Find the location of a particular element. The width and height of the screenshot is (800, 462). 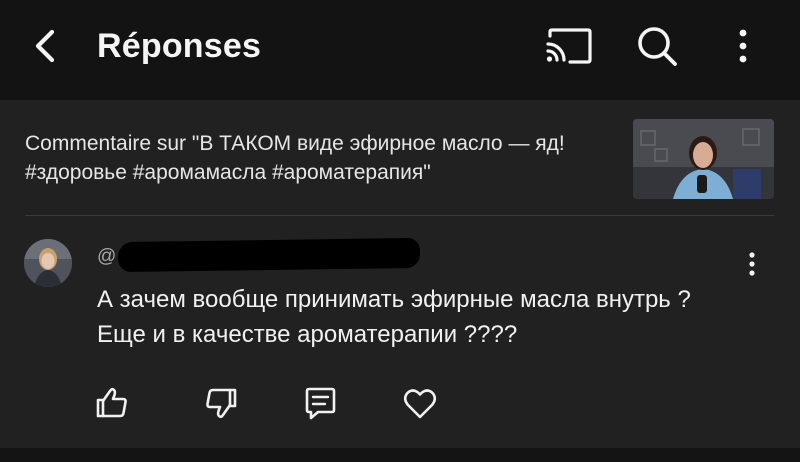

dislike-button is located at coordinates (221, 403).